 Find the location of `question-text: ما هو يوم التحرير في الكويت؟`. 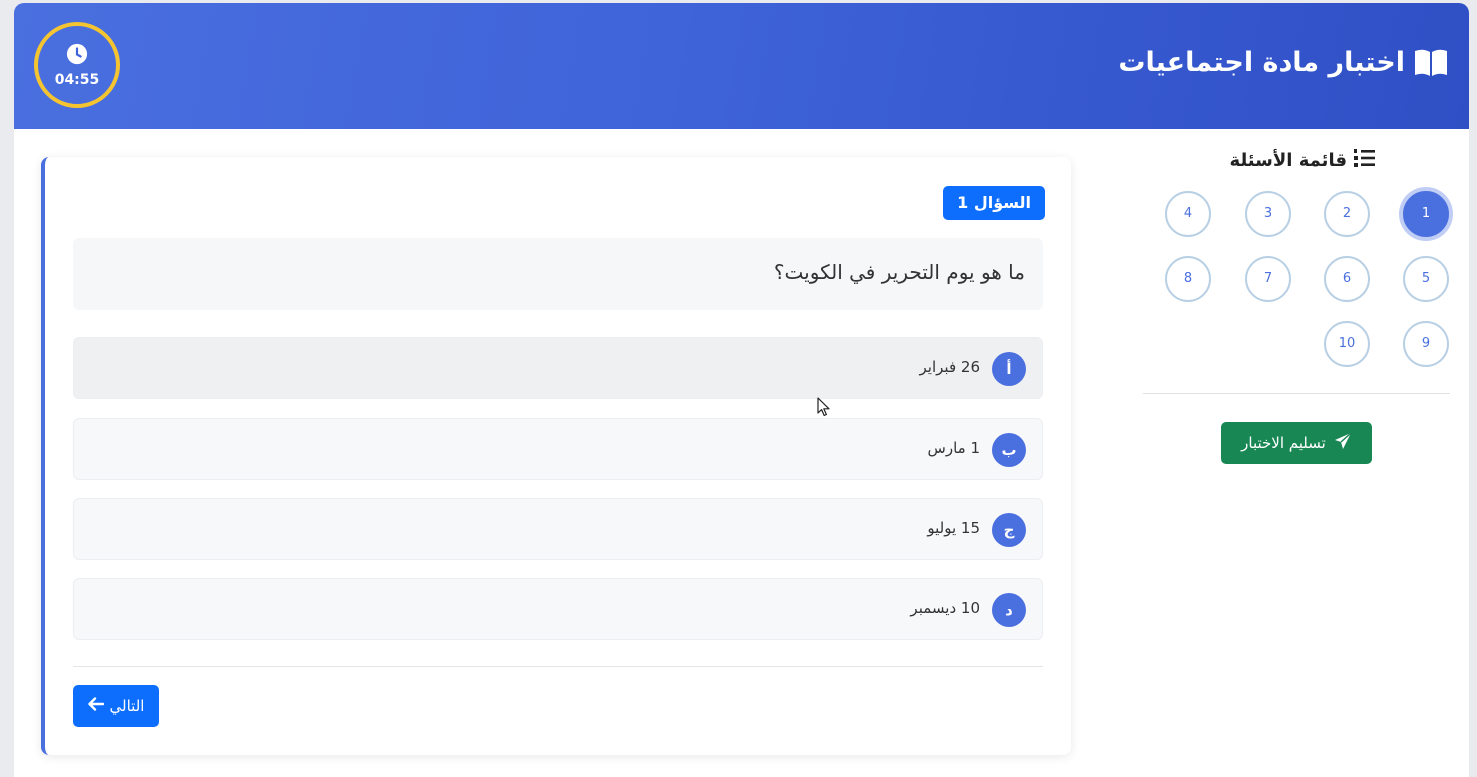

question-text: ما هو يوم التحرير في الكويت؟ is located at coordinates (899, 272).